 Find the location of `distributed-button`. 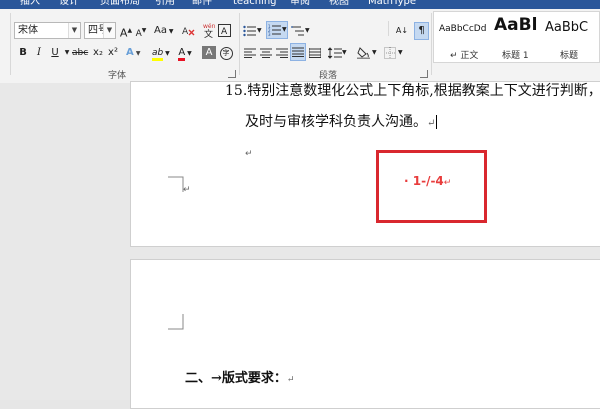

distributed-button is located at coordinates (315, 53).